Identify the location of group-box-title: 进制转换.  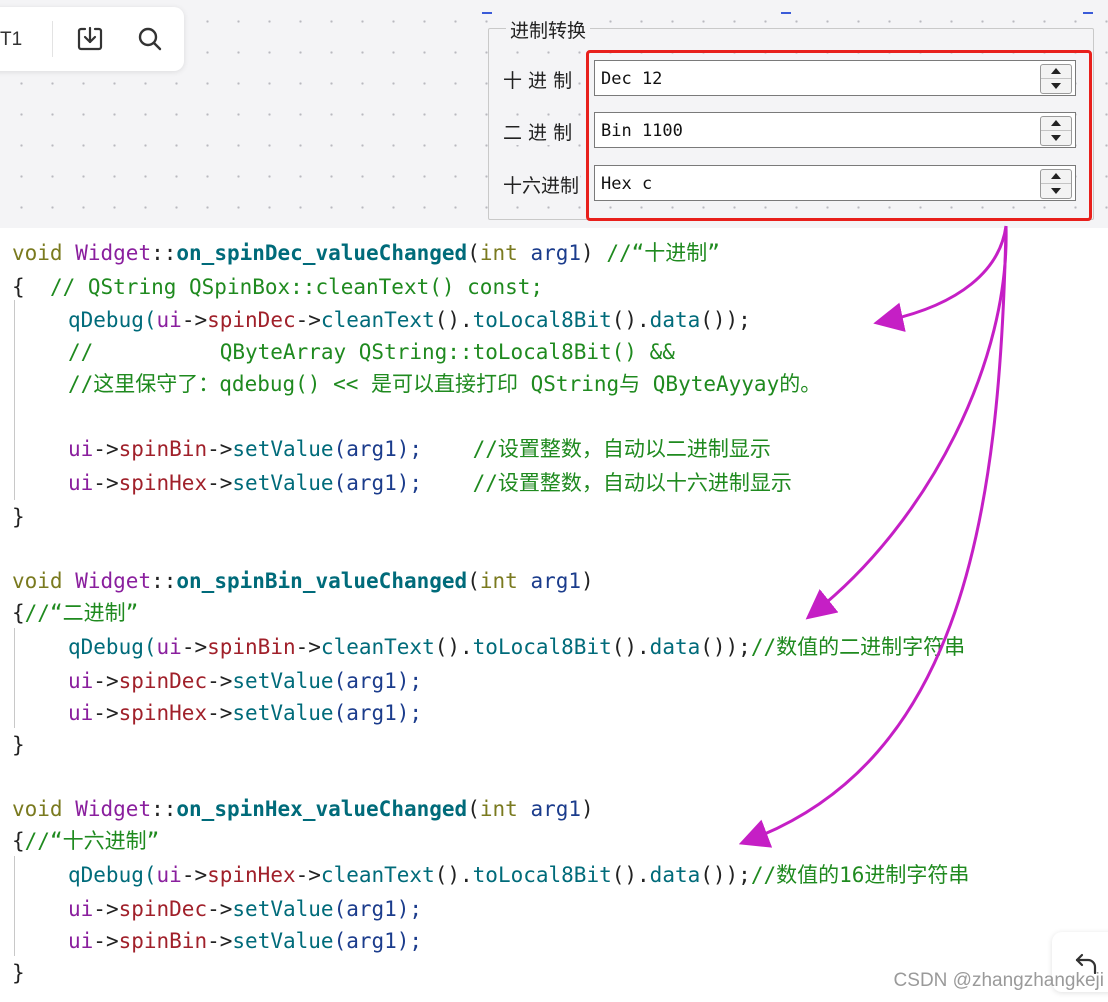
(548, 29).